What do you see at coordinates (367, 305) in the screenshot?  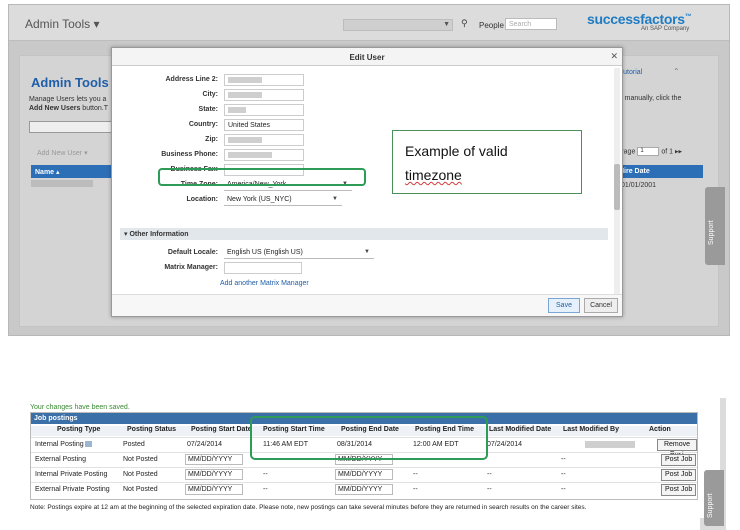 I see `dialog-footer: Save Cancel` at bounding box center [367, 305].